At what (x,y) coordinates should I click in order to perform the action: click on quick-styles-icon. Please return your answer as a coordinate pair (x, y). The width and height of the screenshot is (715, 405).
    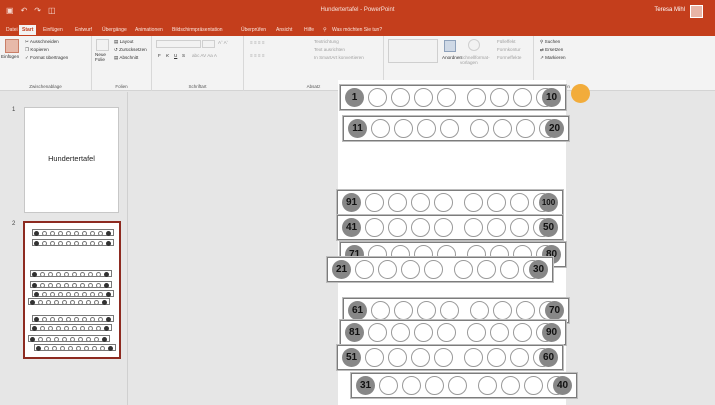
    Looking at the image, I should click on (474, 45).